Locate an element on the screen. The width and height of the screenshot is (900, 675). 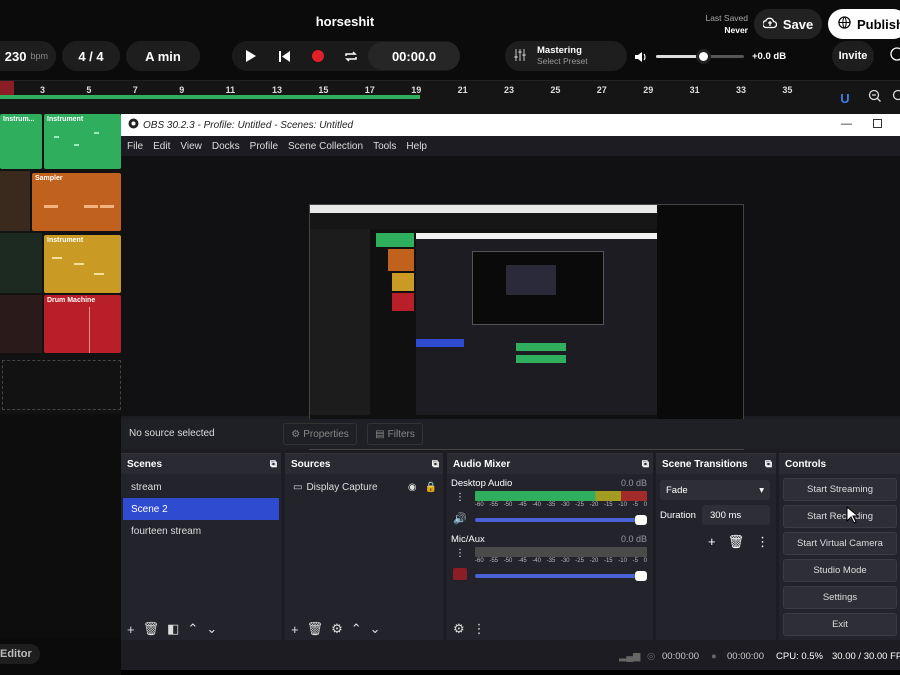
editor-tab: Editor is located at coordinates (20, 654).